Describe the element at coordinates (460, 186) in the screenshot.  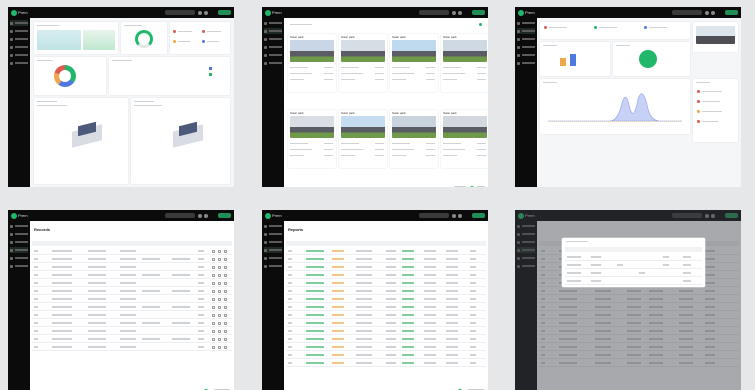
I see `pagination-select` at that location.